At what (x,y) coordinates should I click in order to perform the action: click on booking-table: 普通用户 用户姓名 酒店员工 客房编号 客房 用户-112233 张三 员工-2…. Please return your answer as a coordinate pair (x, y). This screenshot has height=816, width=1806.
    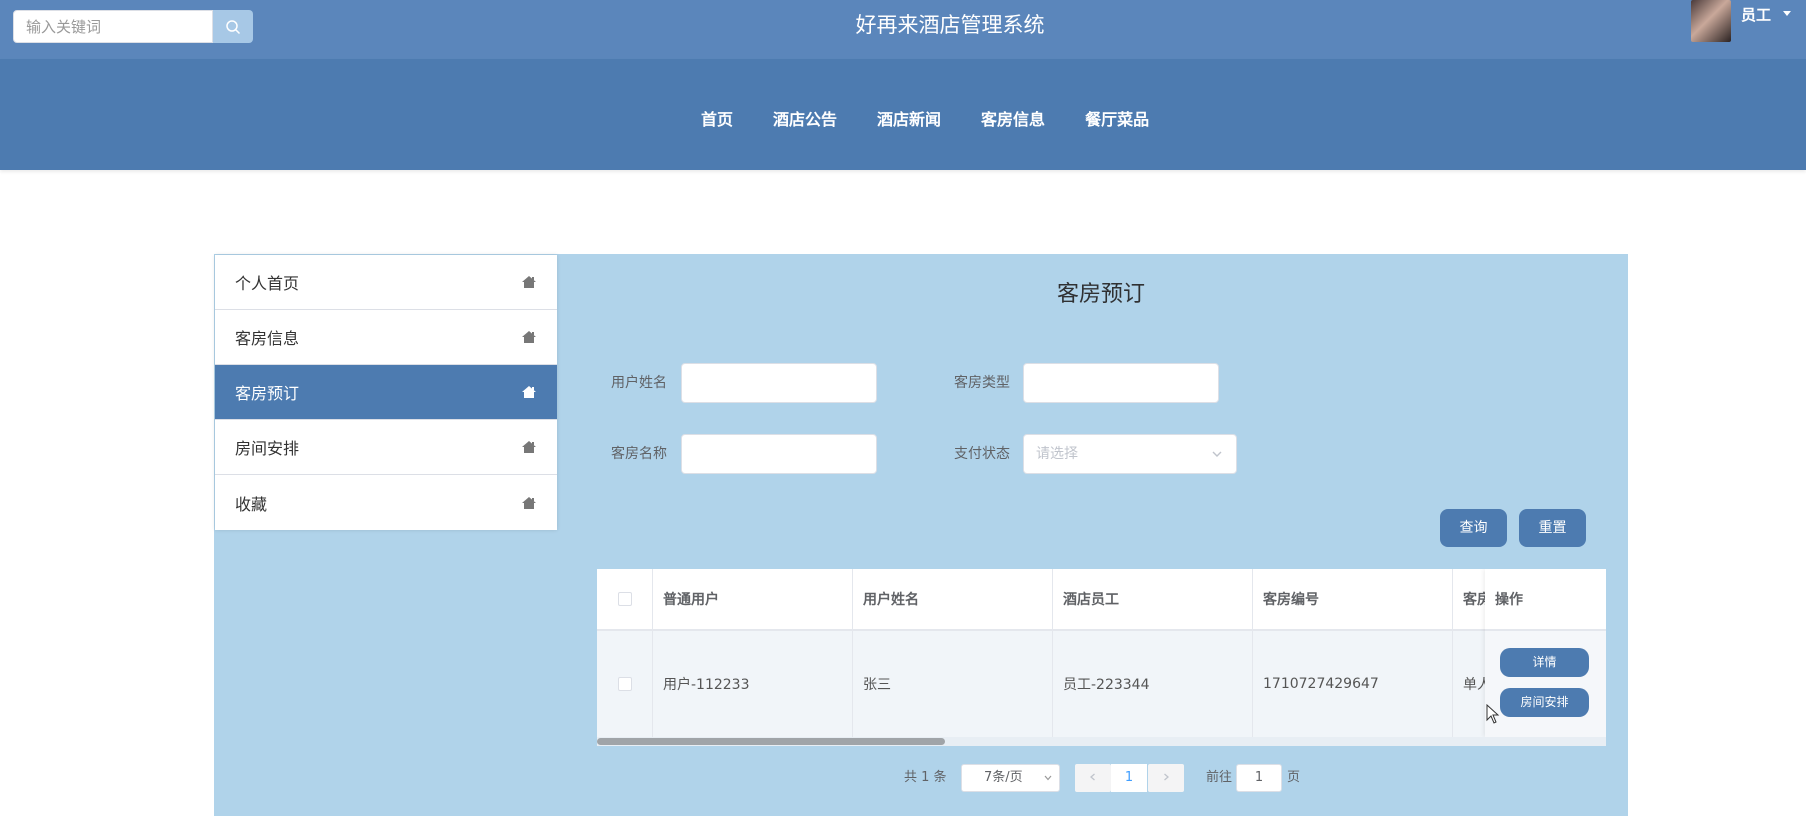
    Looking at the image, I should click on (1101, 657).